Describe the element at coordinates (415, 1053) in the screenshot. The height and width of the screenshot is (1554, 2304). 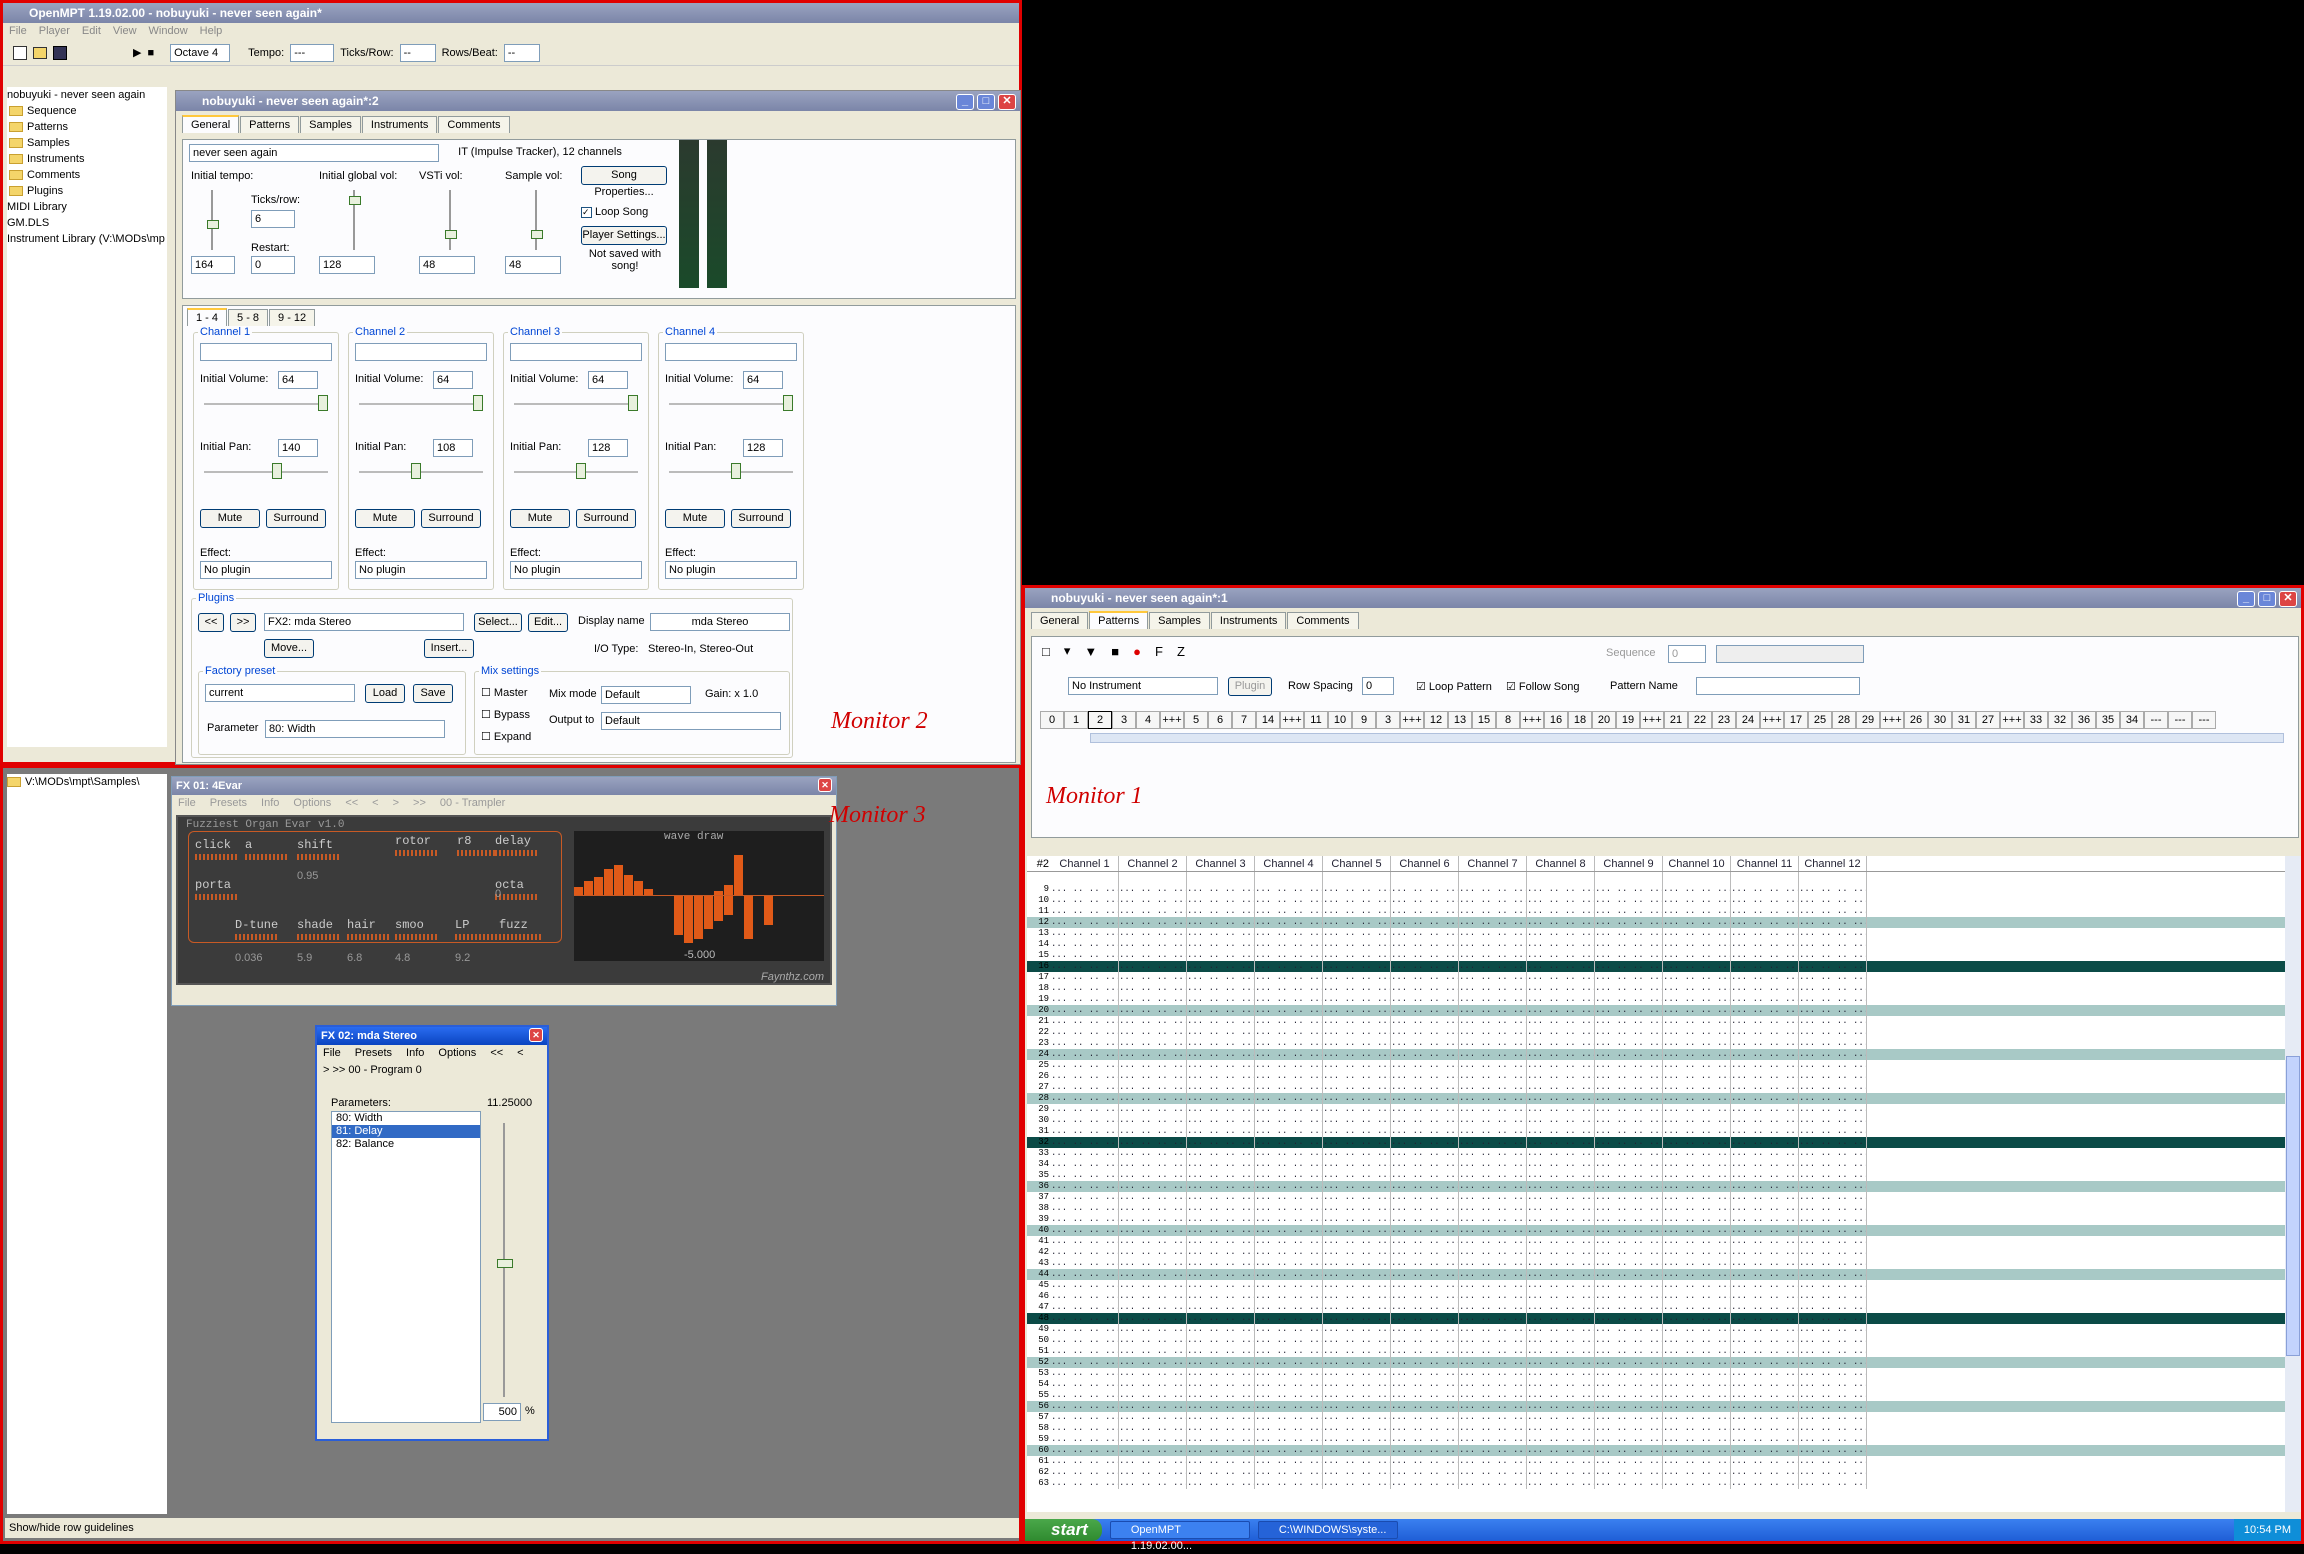
I see `fx2-menu-item: Info` at that location.